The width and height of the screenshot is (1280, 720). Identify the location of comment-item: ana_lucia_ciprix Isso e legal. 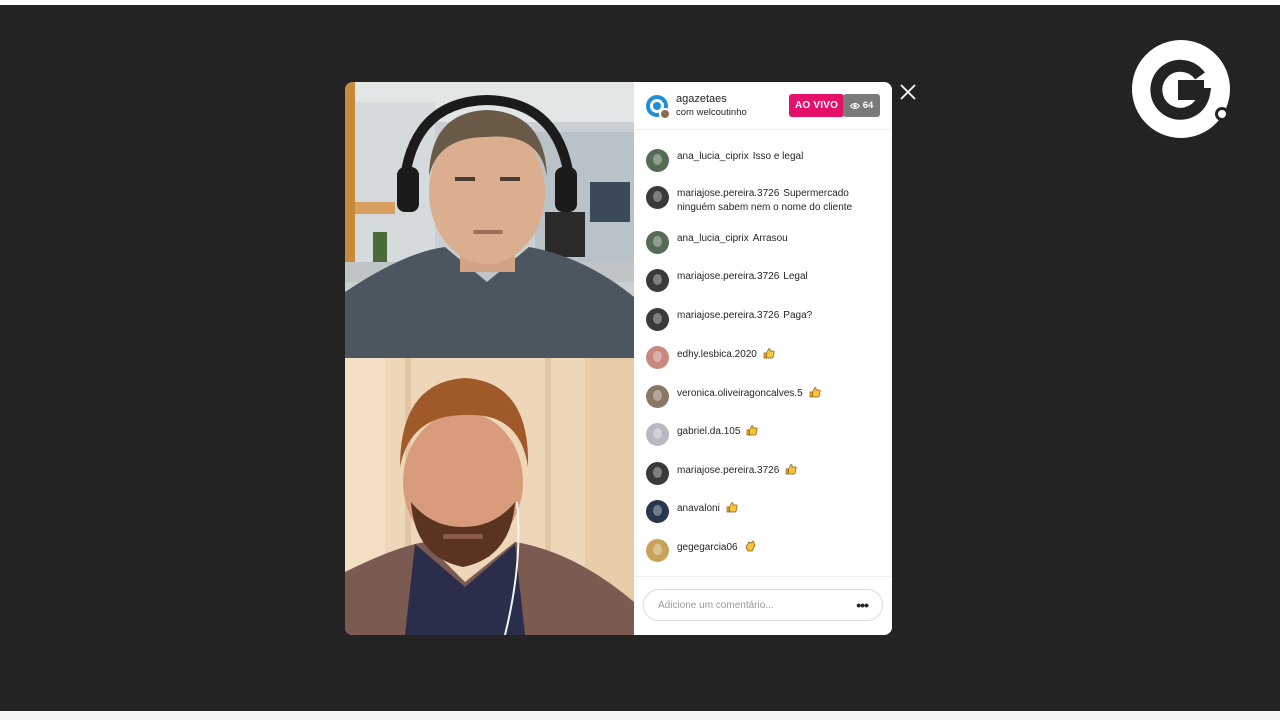
(764, 160).